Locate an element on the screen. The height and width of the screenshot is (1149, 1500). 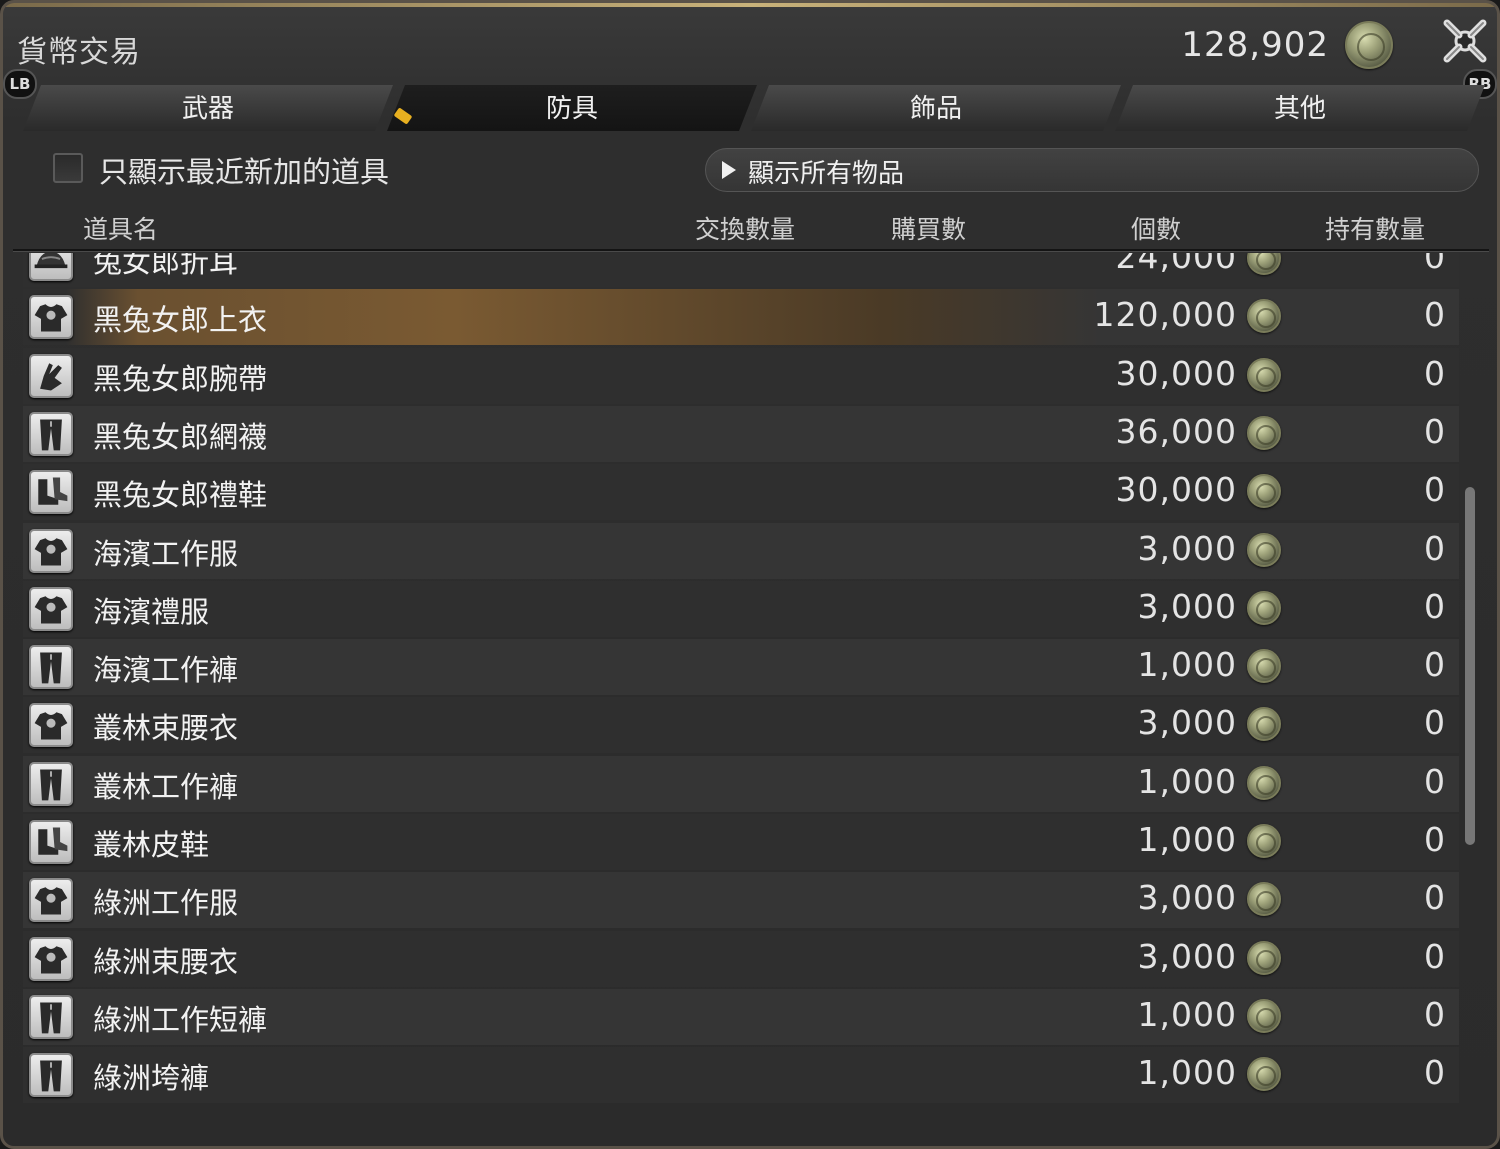
window-title: 貨幣交易 is located at coordinates (79, 52).